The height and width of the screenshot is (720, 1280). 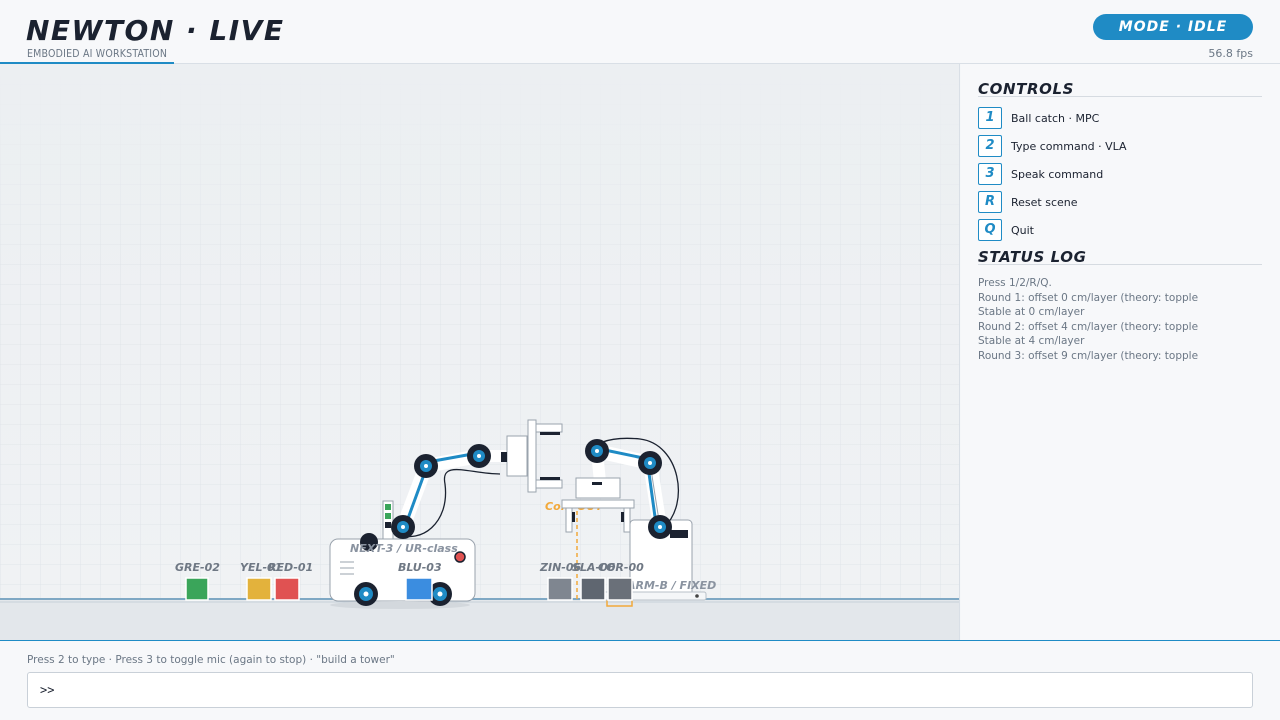 I want to click on control-label: Reset scene, so click(x=1044, y=202).